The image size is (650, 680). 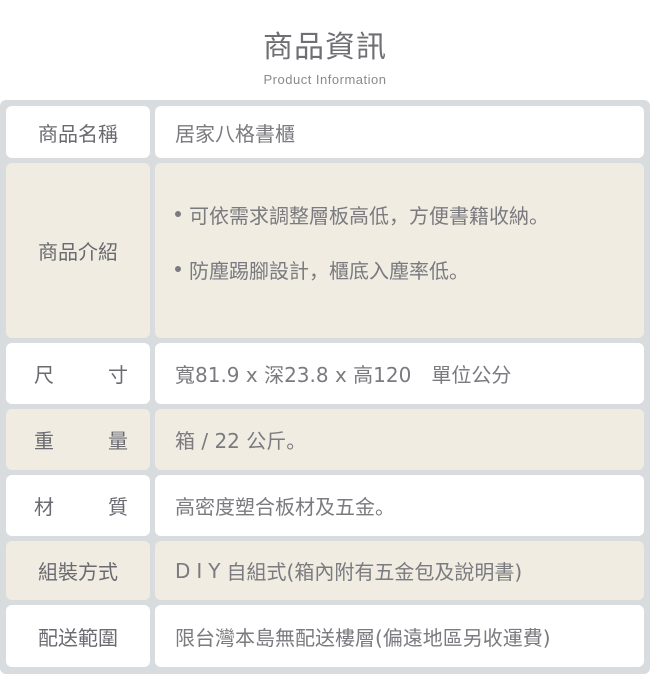 I want to click on row-value-assembly: DIY 自組式(箱內附有五金包及說明書), so click(x=399, y=570).